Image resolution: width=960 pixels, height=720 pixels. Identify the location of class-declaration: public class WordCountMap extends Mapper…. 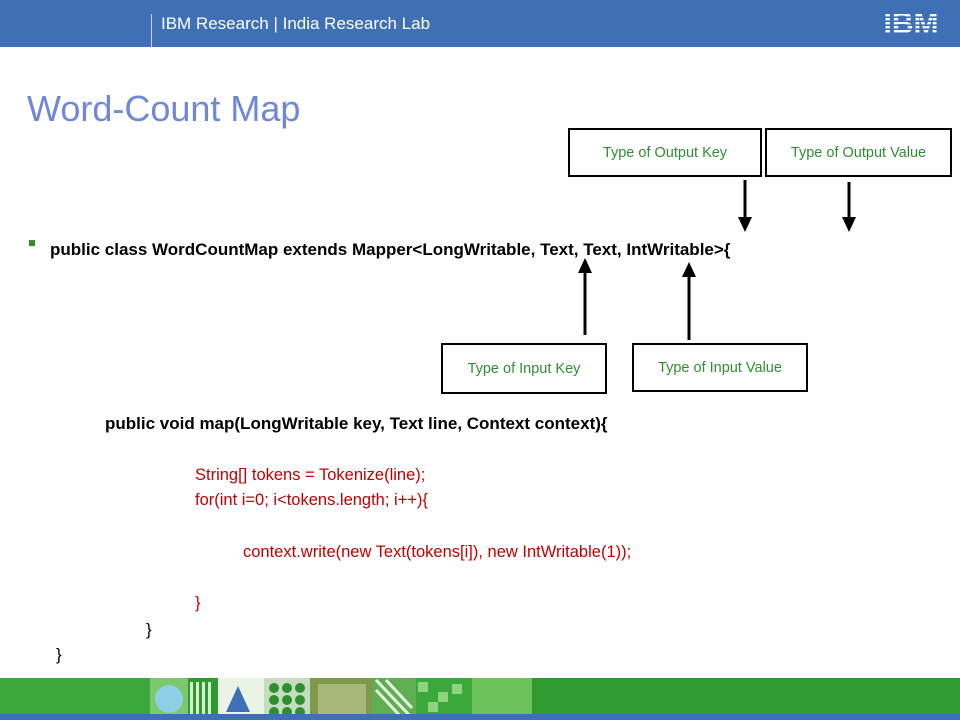
(390, 249).